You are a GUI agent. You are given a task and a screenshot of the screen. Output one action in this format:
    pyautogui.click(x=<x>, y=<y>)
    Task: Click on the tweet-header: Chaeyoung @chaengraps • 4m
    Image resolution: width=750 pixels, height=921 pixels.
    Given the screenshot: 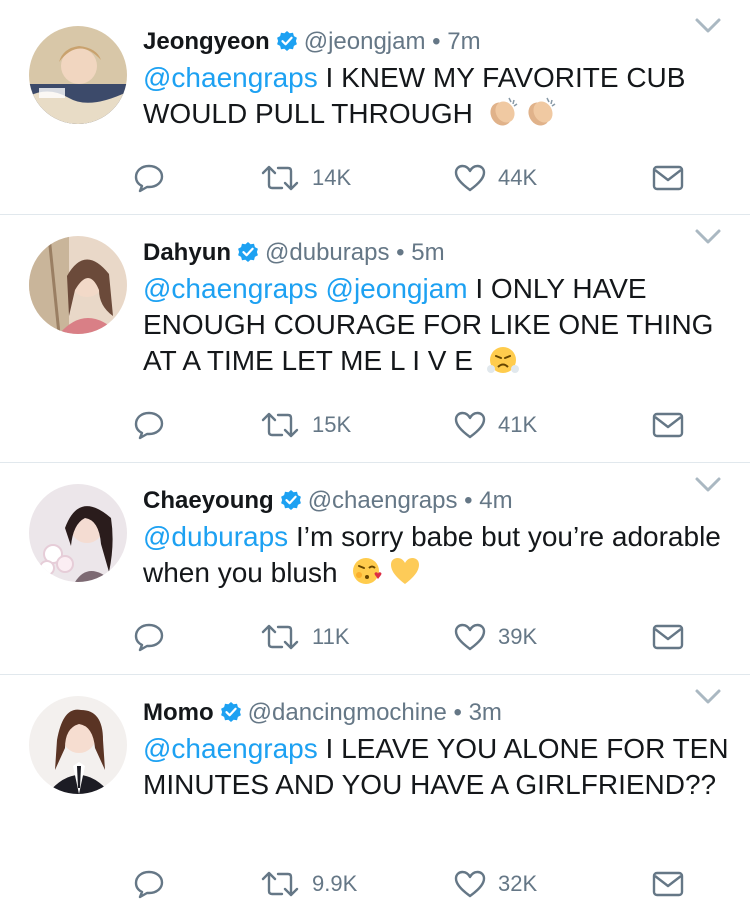 What is the action you would take?
    pyautogui.click(x=328, y=501)
    